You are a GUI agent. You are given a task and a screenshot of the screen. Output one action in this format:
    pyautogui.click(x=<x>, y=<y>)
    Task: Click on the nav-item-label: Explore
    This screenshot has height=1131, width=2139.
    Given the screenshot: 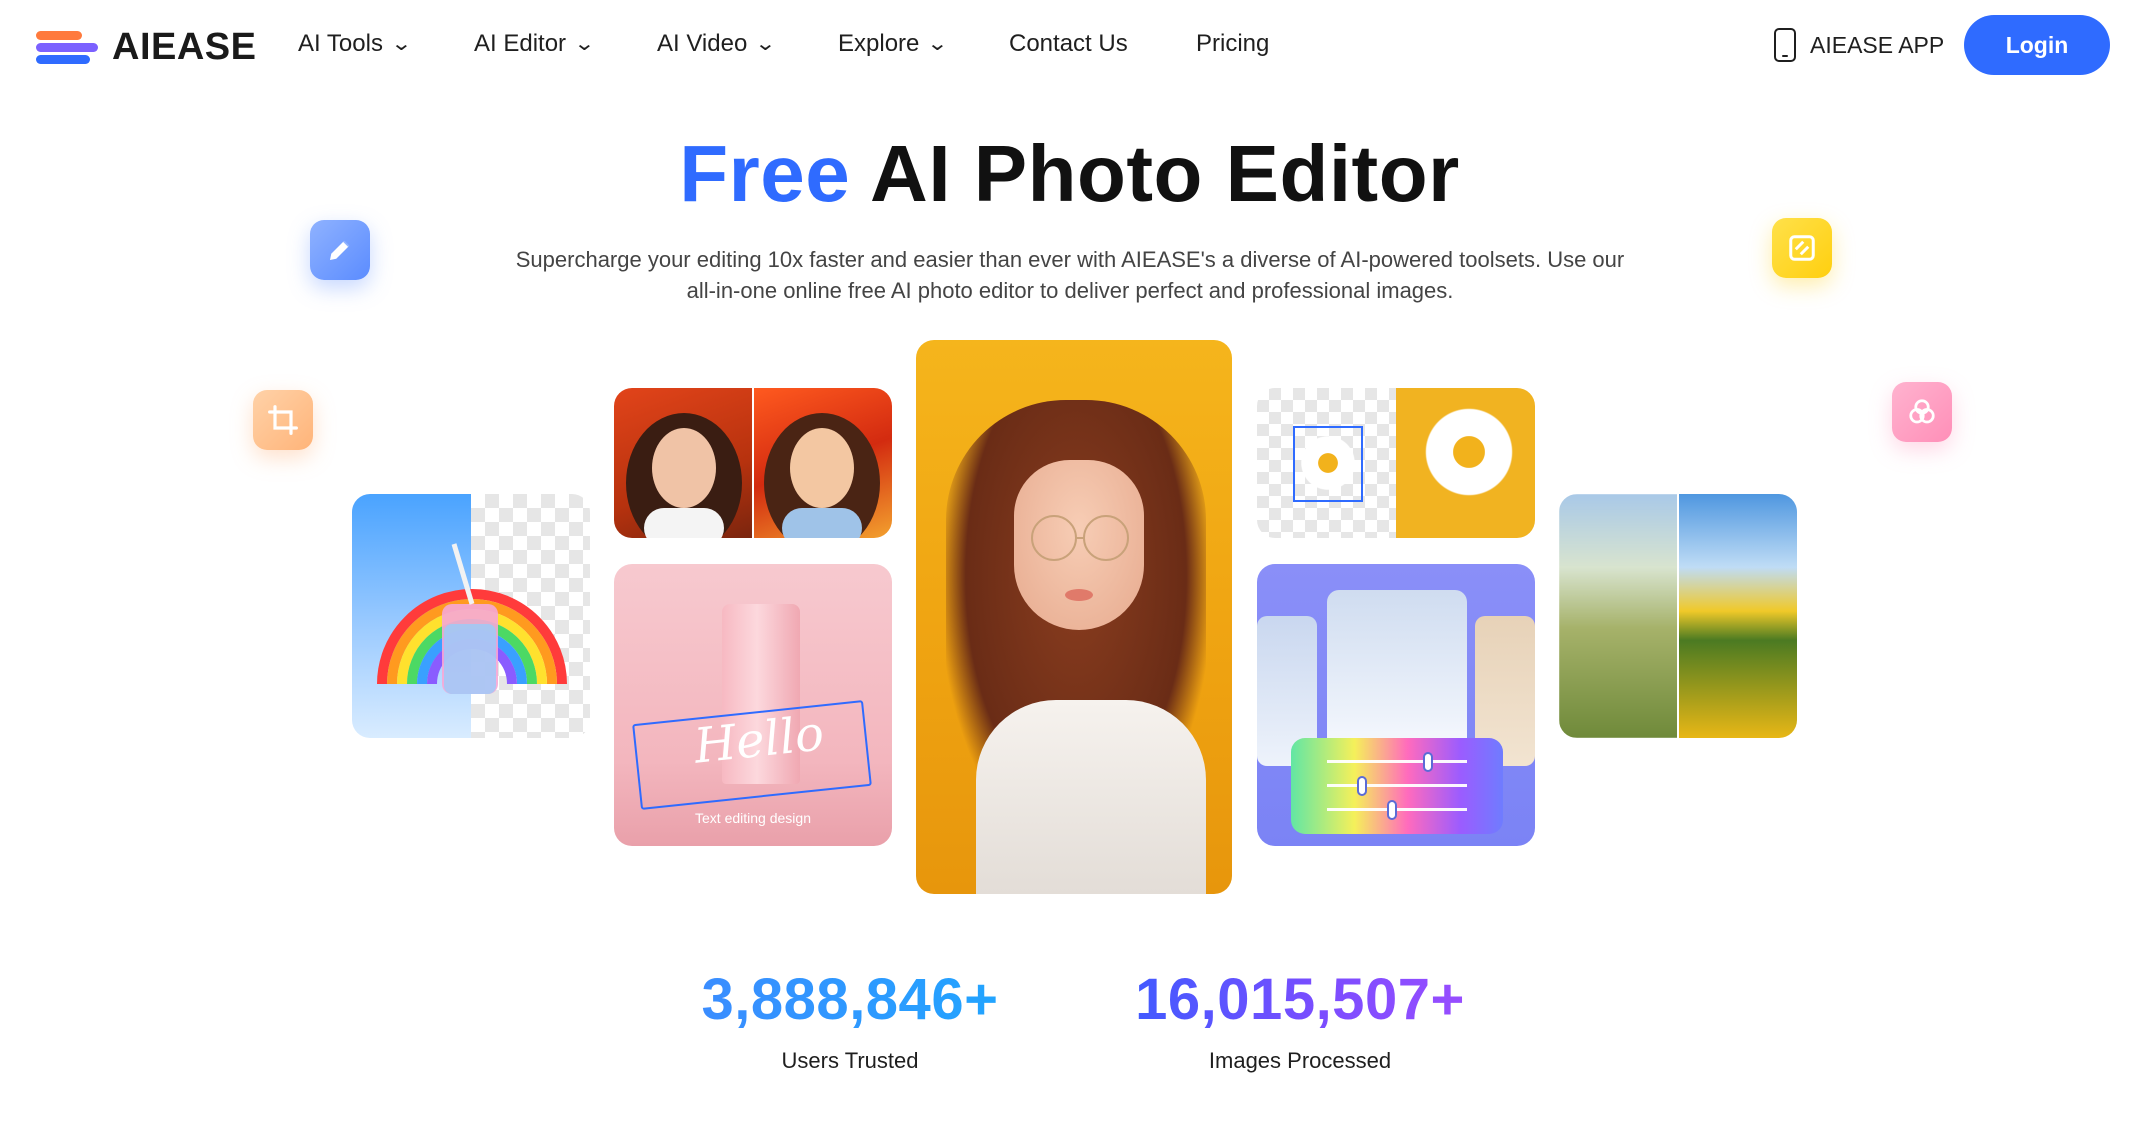 What is the action you would take?
    pyautogui.click(x=879, y=43)
    